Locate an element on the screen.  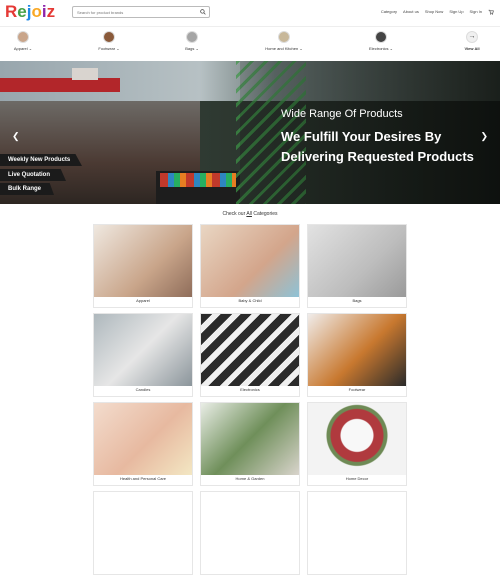
tile-bags: Bags is located at coordinates (357, 266).